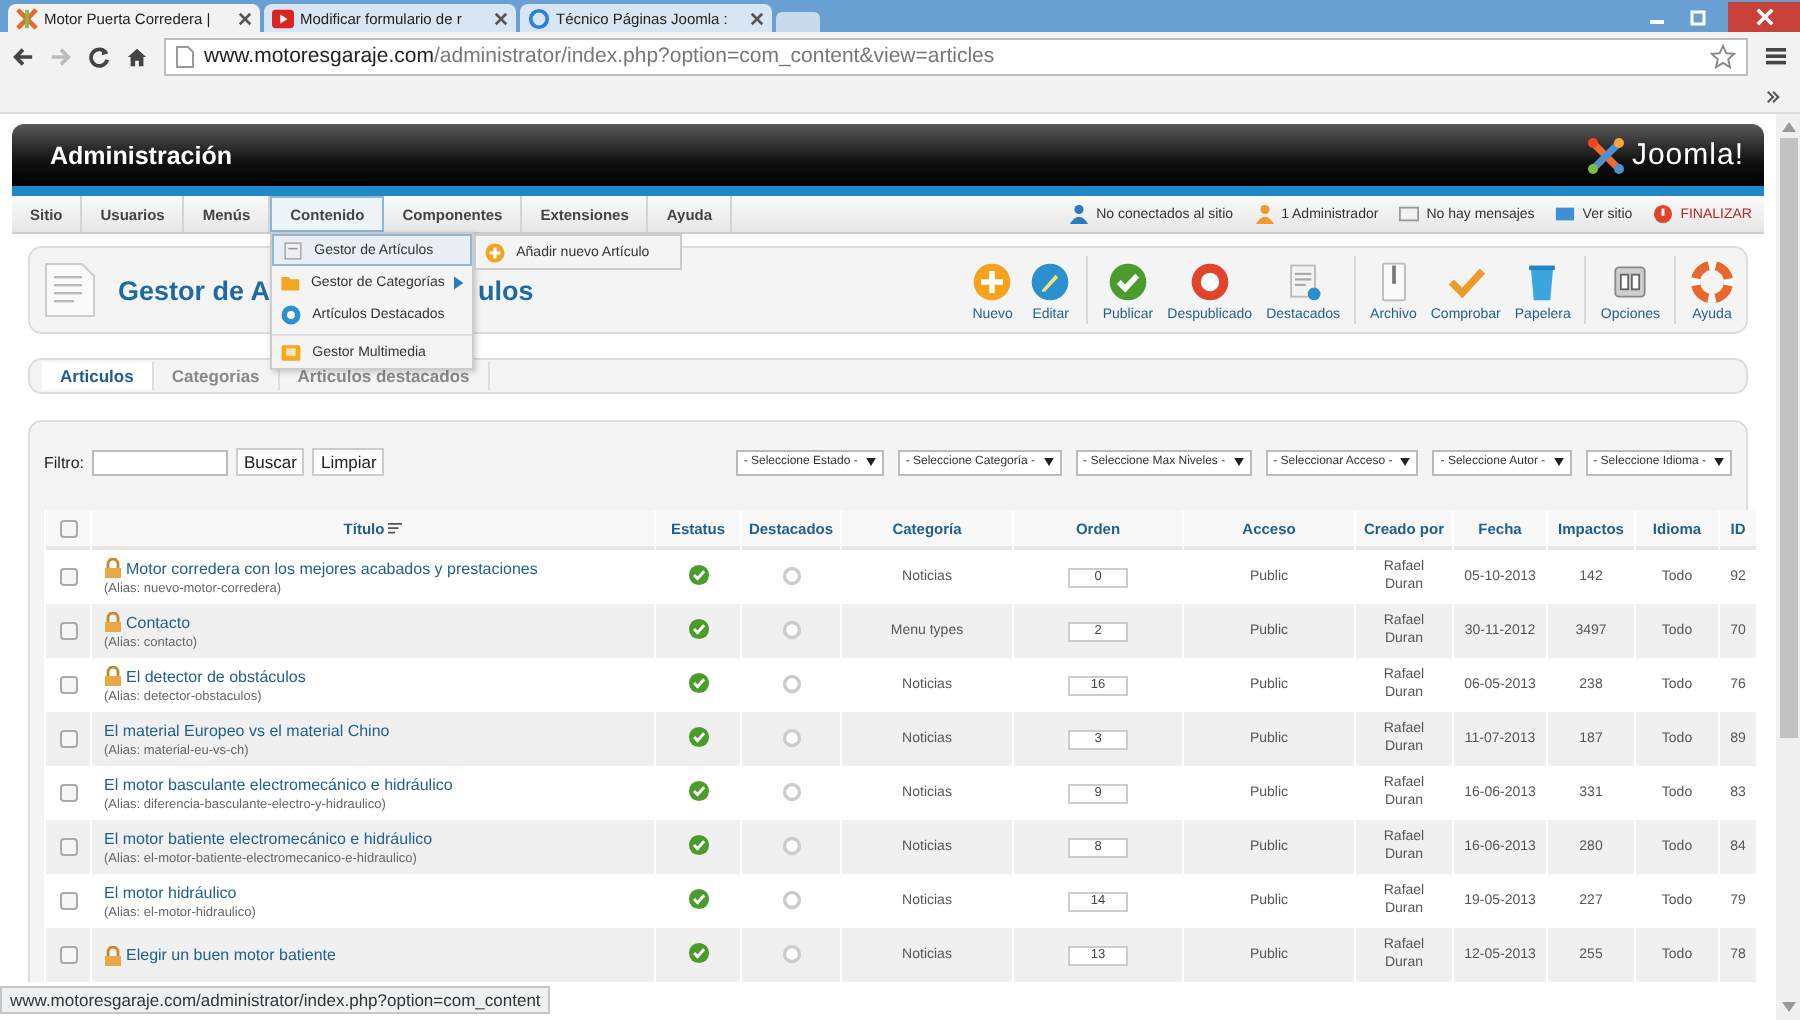 This screenshot has width=1800, height=1020. Describe the element at coordinates (1788, 1007) in the screenshot. I see `scroll-down-icon` at that location.